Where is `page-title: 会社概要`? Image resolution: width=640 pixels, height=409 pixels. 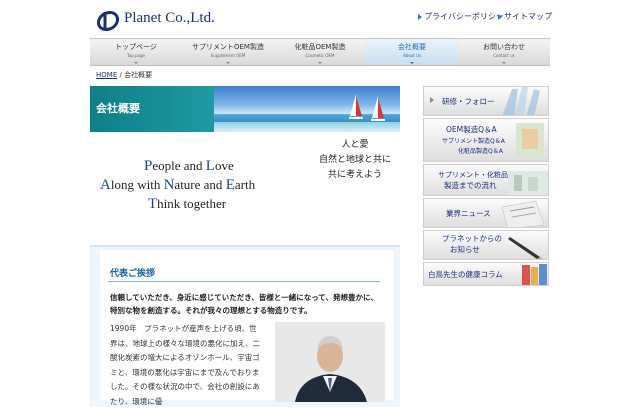
page-title: 会社概要 is located at coordinates (118, 108).